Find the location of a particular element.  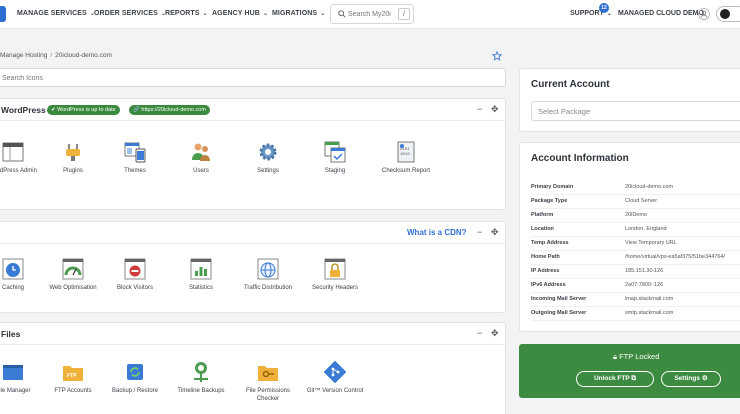

info-label: Package Type is located at coordinates (549, 201).